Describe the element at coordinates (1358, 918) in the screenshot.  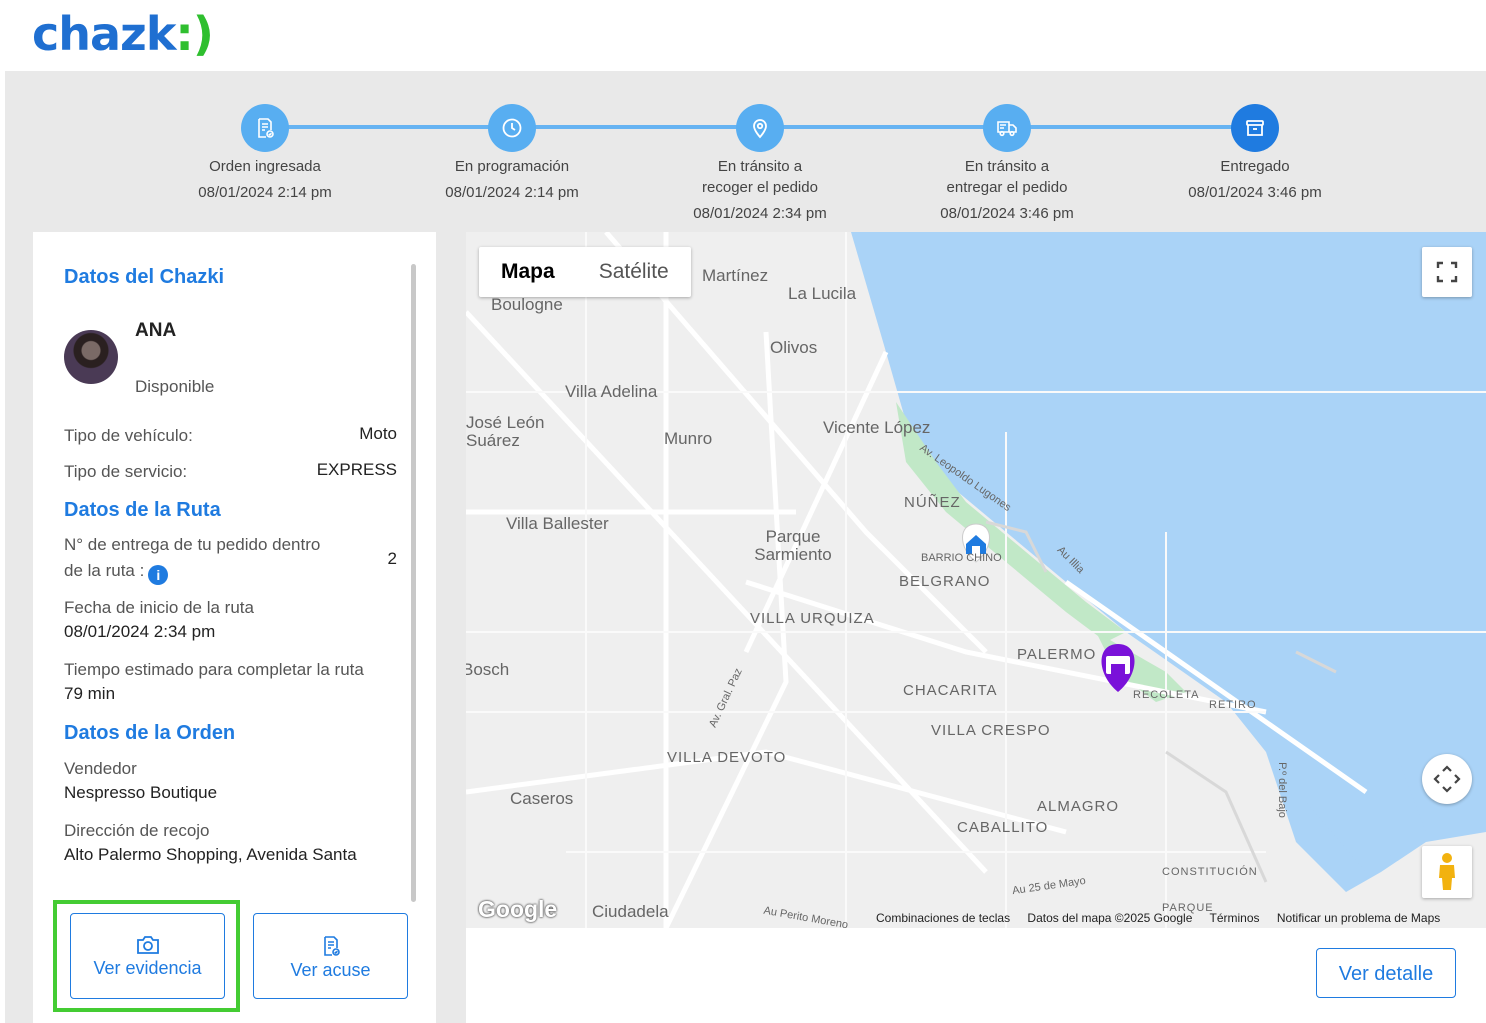
I see `report-problem-link: Notificar un problema de Maps` at that location.